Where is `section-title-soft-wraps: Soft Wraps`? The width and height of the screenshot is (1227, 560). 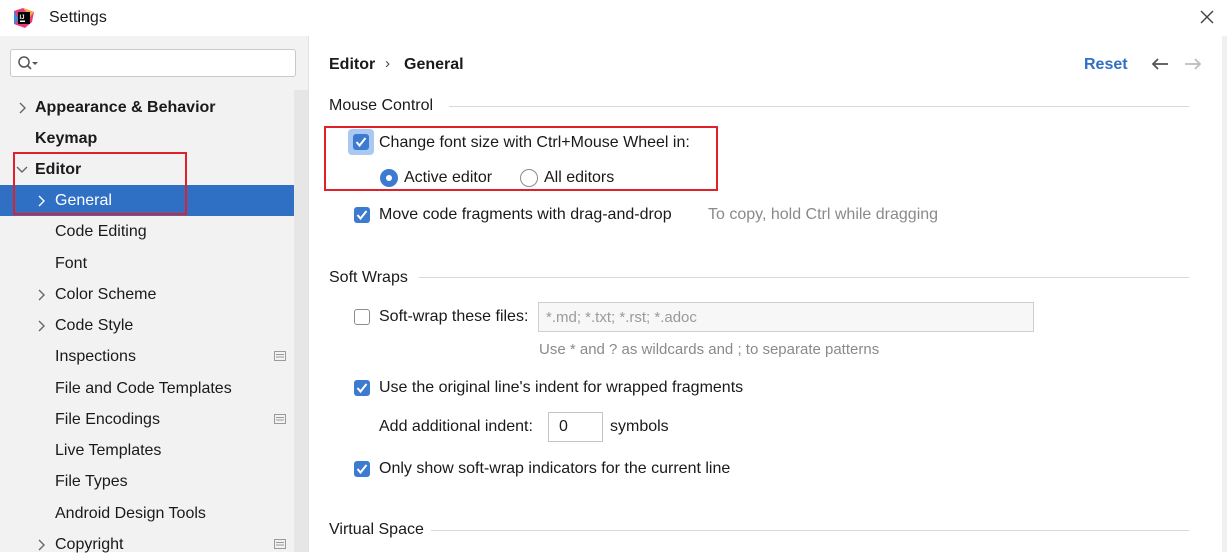 section-title-soft-wraps: Soft Wraps is located at coordinates (368, 277).